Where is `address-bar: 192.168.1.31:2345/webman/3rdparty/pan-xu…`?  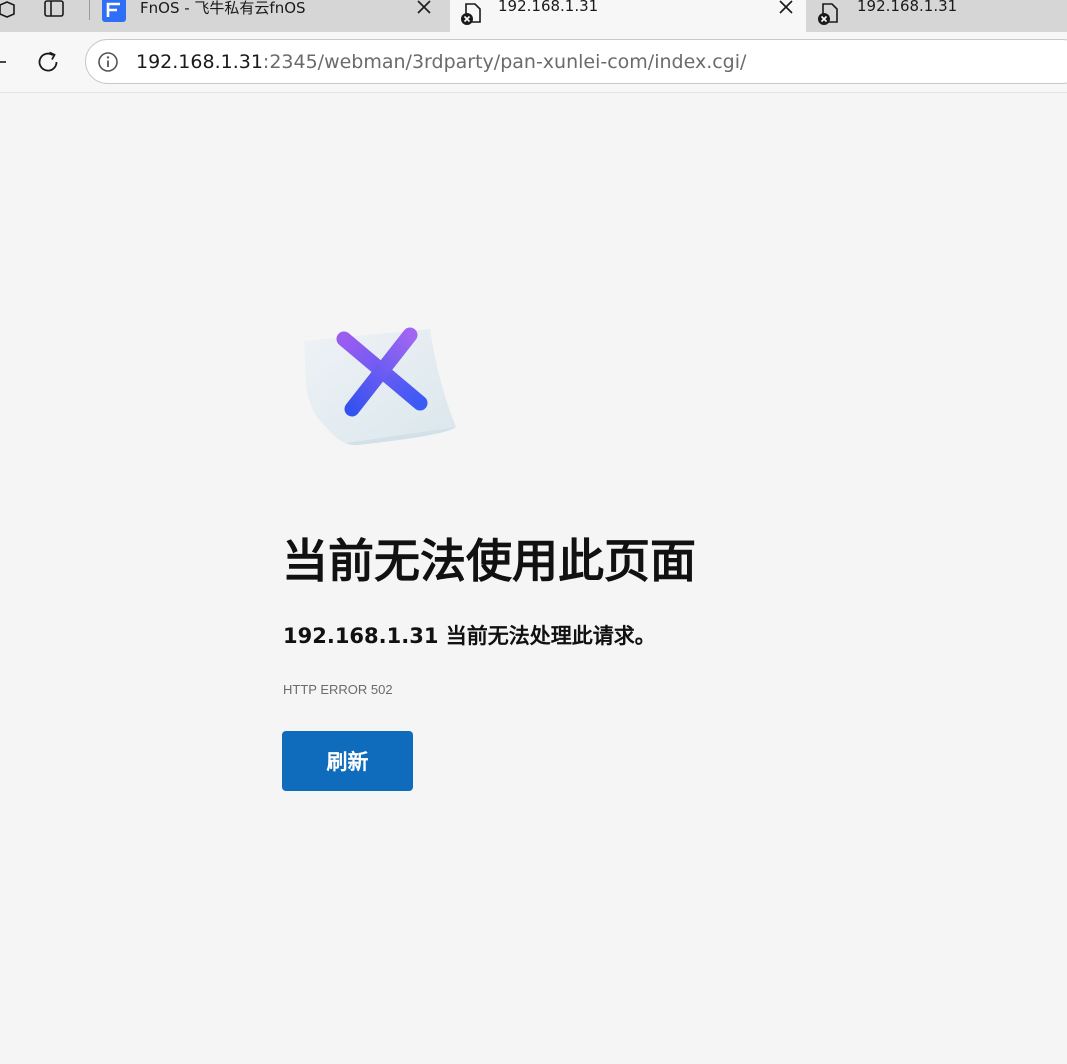
address-bar: 192.168.1.31:2345/webman/3rdparty/pan-xu… is located at coordinates (576, 61).